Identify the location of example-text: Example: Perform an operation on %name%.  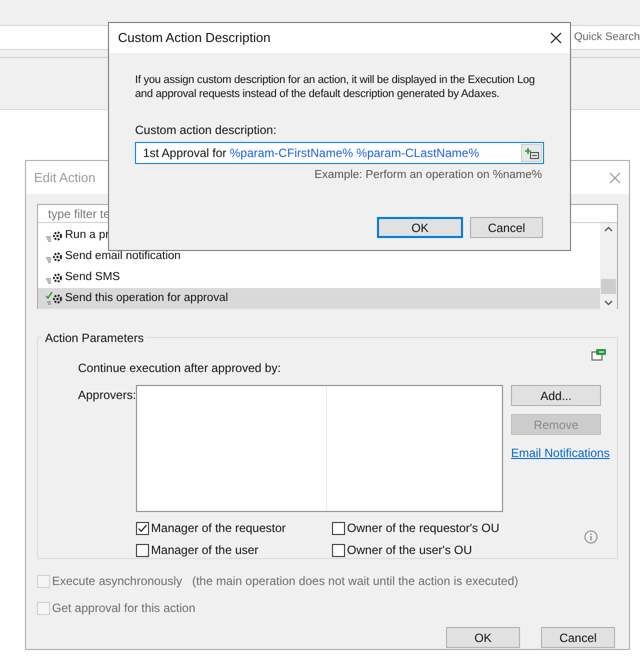
(428, 175).